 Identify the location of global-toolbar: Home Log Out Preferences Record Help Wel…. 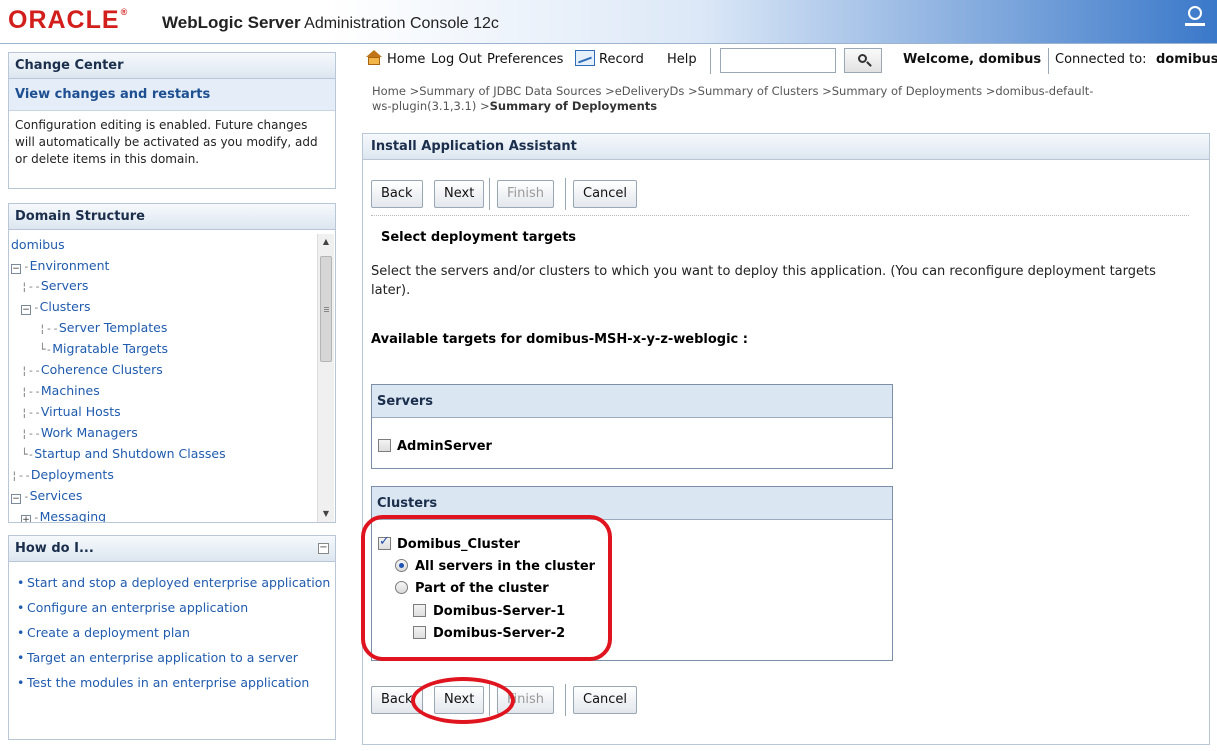
(789, 61).